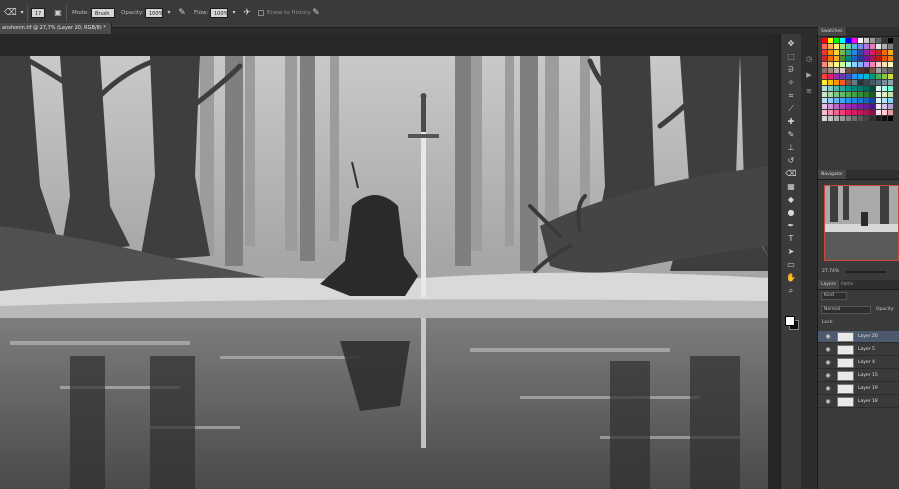 The height and width of the screenshot is (489, 899). I want to click on pressure-opacity-icon: ✎, so click(182, 13).